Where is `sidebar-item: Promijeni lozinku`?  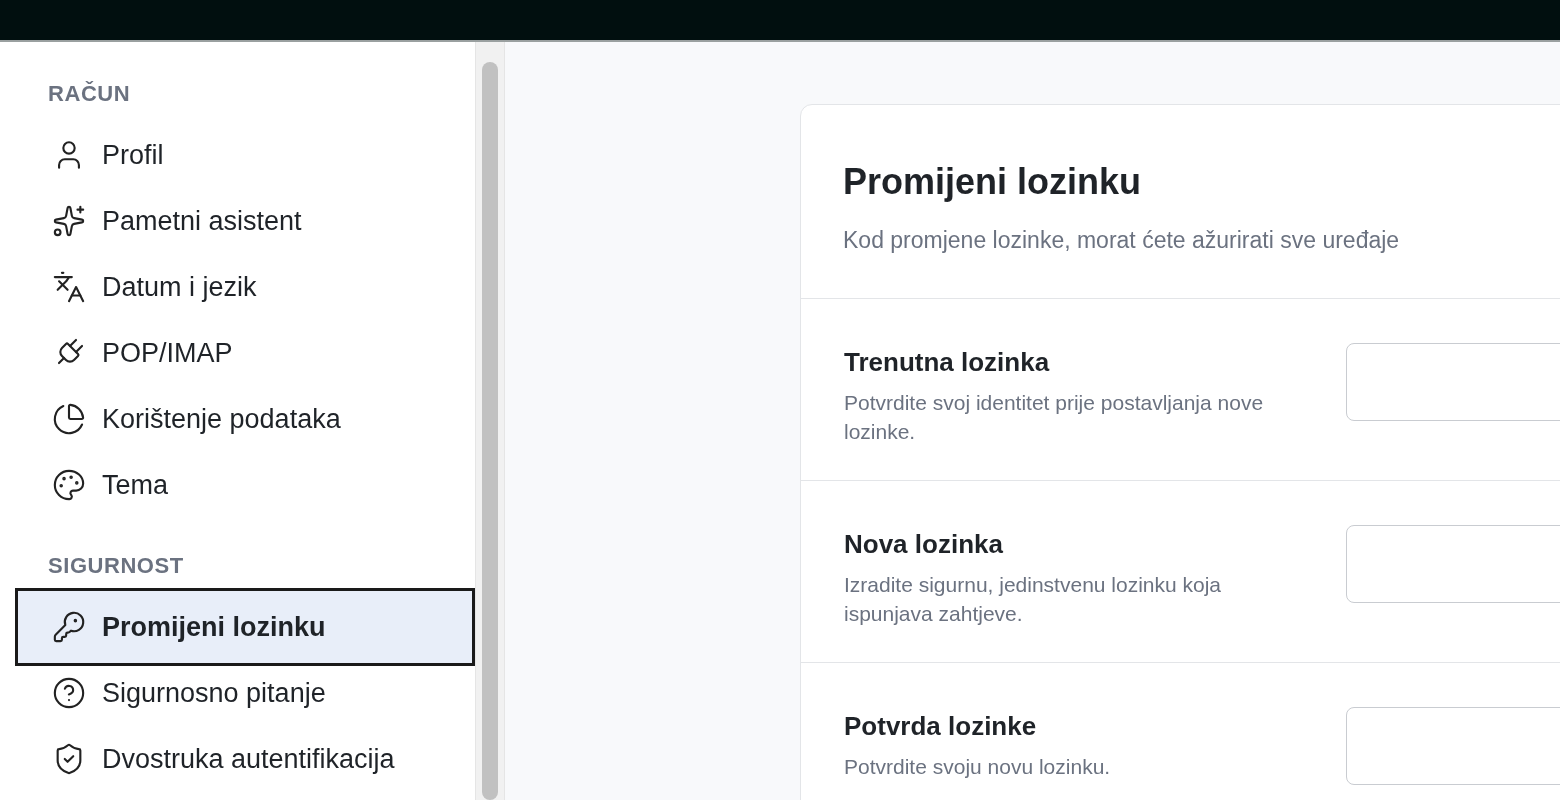 sidebar-item: Promijeni lozinku is located at coordinates (245, 627).